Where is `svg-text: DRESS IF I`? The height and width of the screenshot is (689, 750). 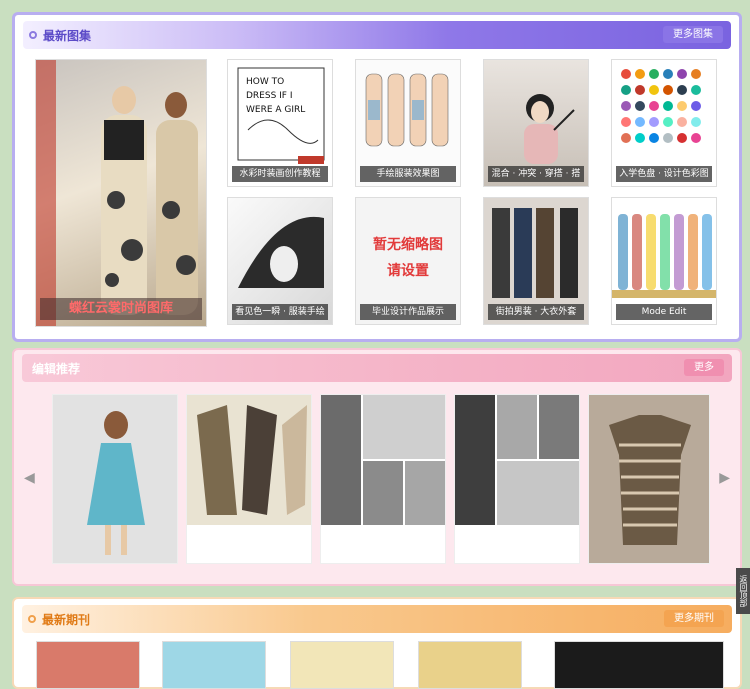
svg-text: DRESS IF I is located at coordinates (269, 96).